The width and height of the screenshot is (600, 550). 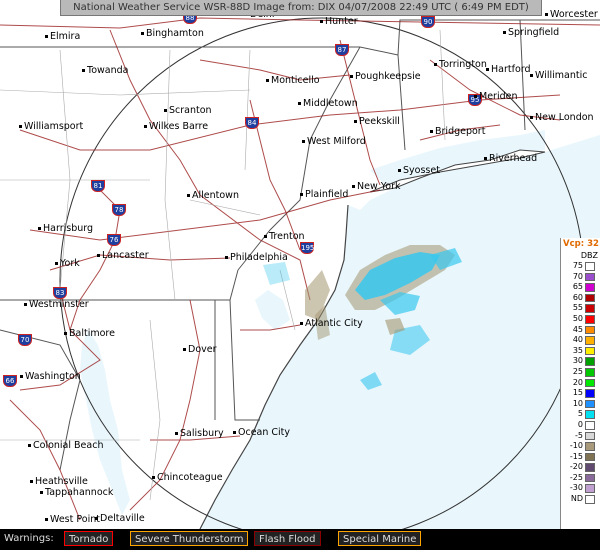 What do you see at coordinates (215, 195) in the screenshot?
I see `city-name: Allentown` at bounding box center [215, 195].